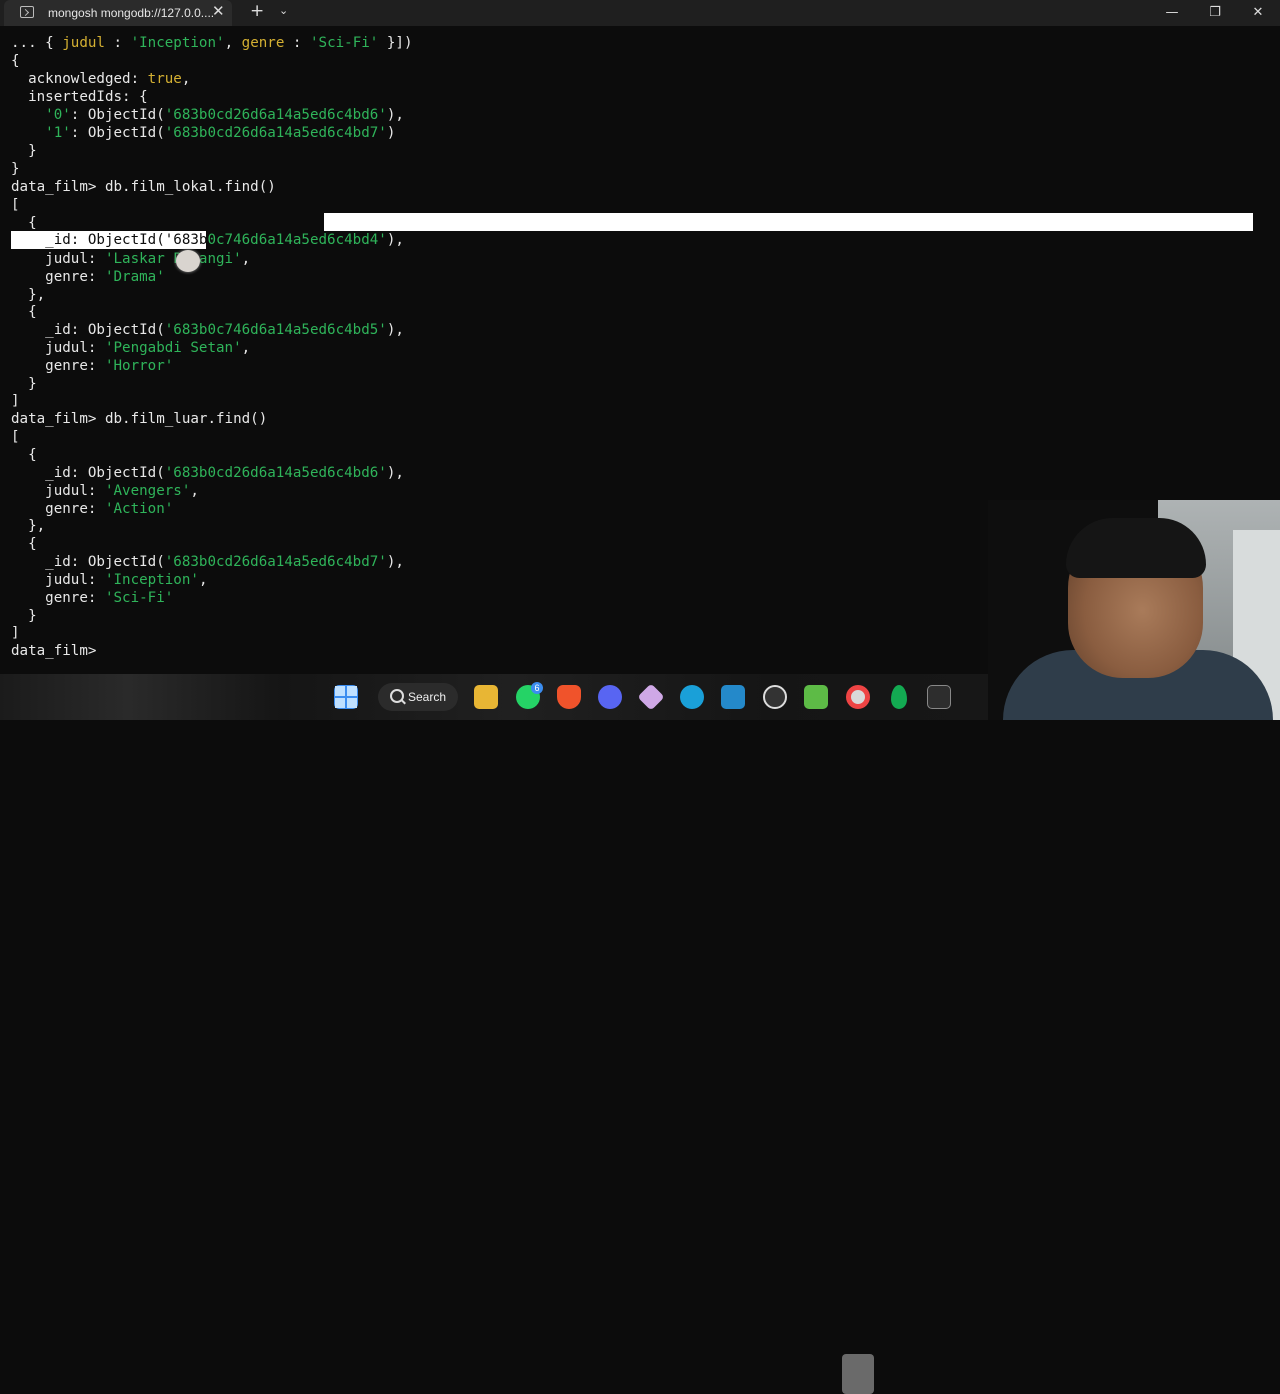 The height and width of the screenshot is (1394, 1280). I want to click on mongodb-compass-icon, so click(899, 697).